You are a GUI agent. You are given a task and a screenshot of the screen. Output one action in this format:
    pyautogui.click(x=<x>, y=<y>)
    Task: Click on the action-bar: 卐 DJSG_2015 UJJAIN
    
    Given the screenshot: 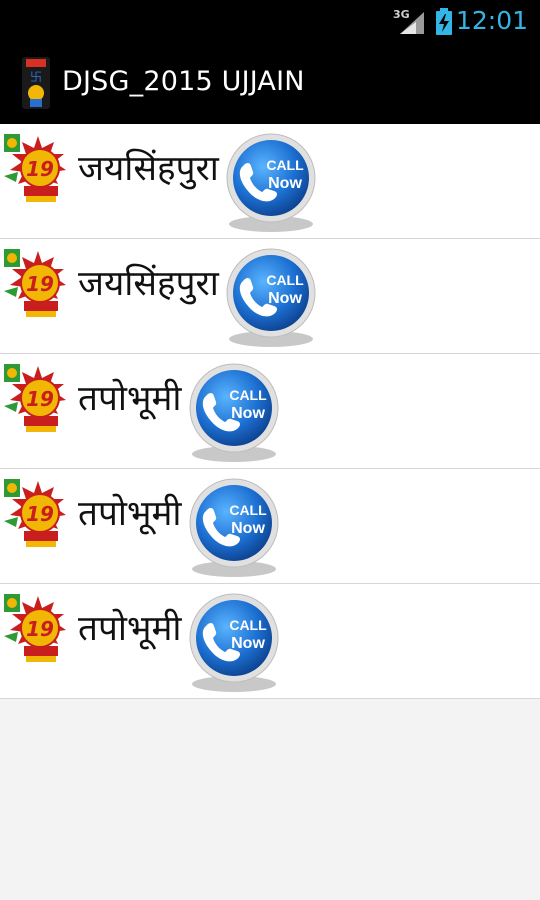 What is the action you would take?
    pyautogui.click(x=270, y=84)
    